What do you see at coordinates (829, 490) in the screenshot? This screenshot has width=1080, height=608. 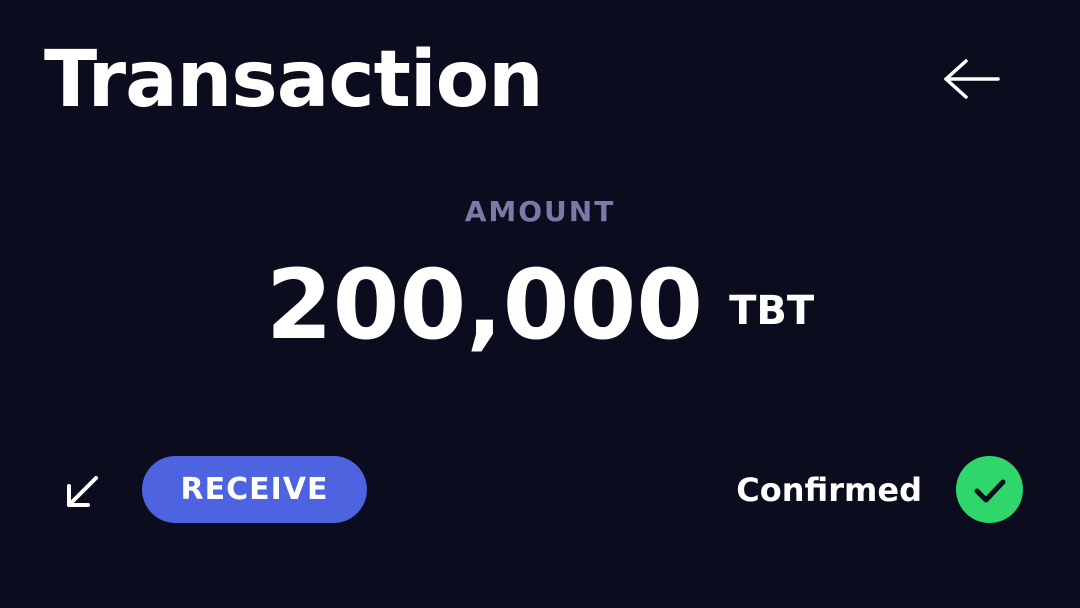 I see `status-label: Confirmed` at bounding box center [829, 490].